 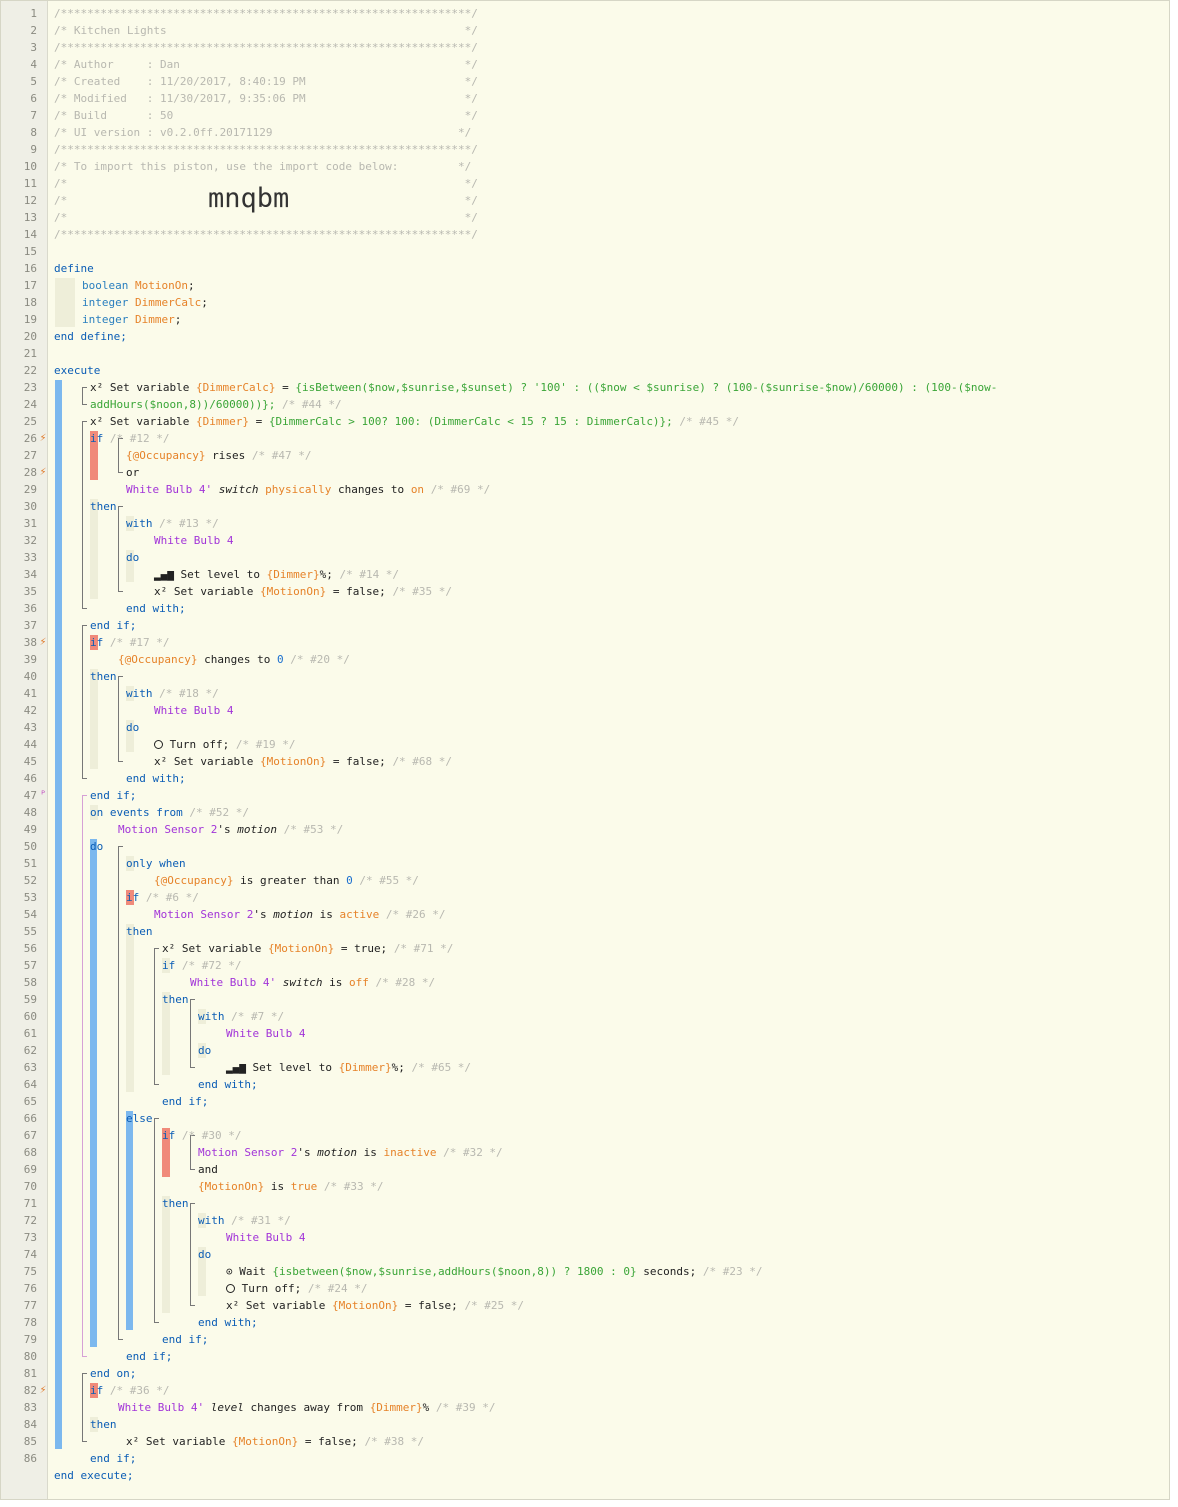 What do you see at coordinates (93, 1093) in the screenshot?
I see `do-block-bar` at bounding box center [93, 1093].